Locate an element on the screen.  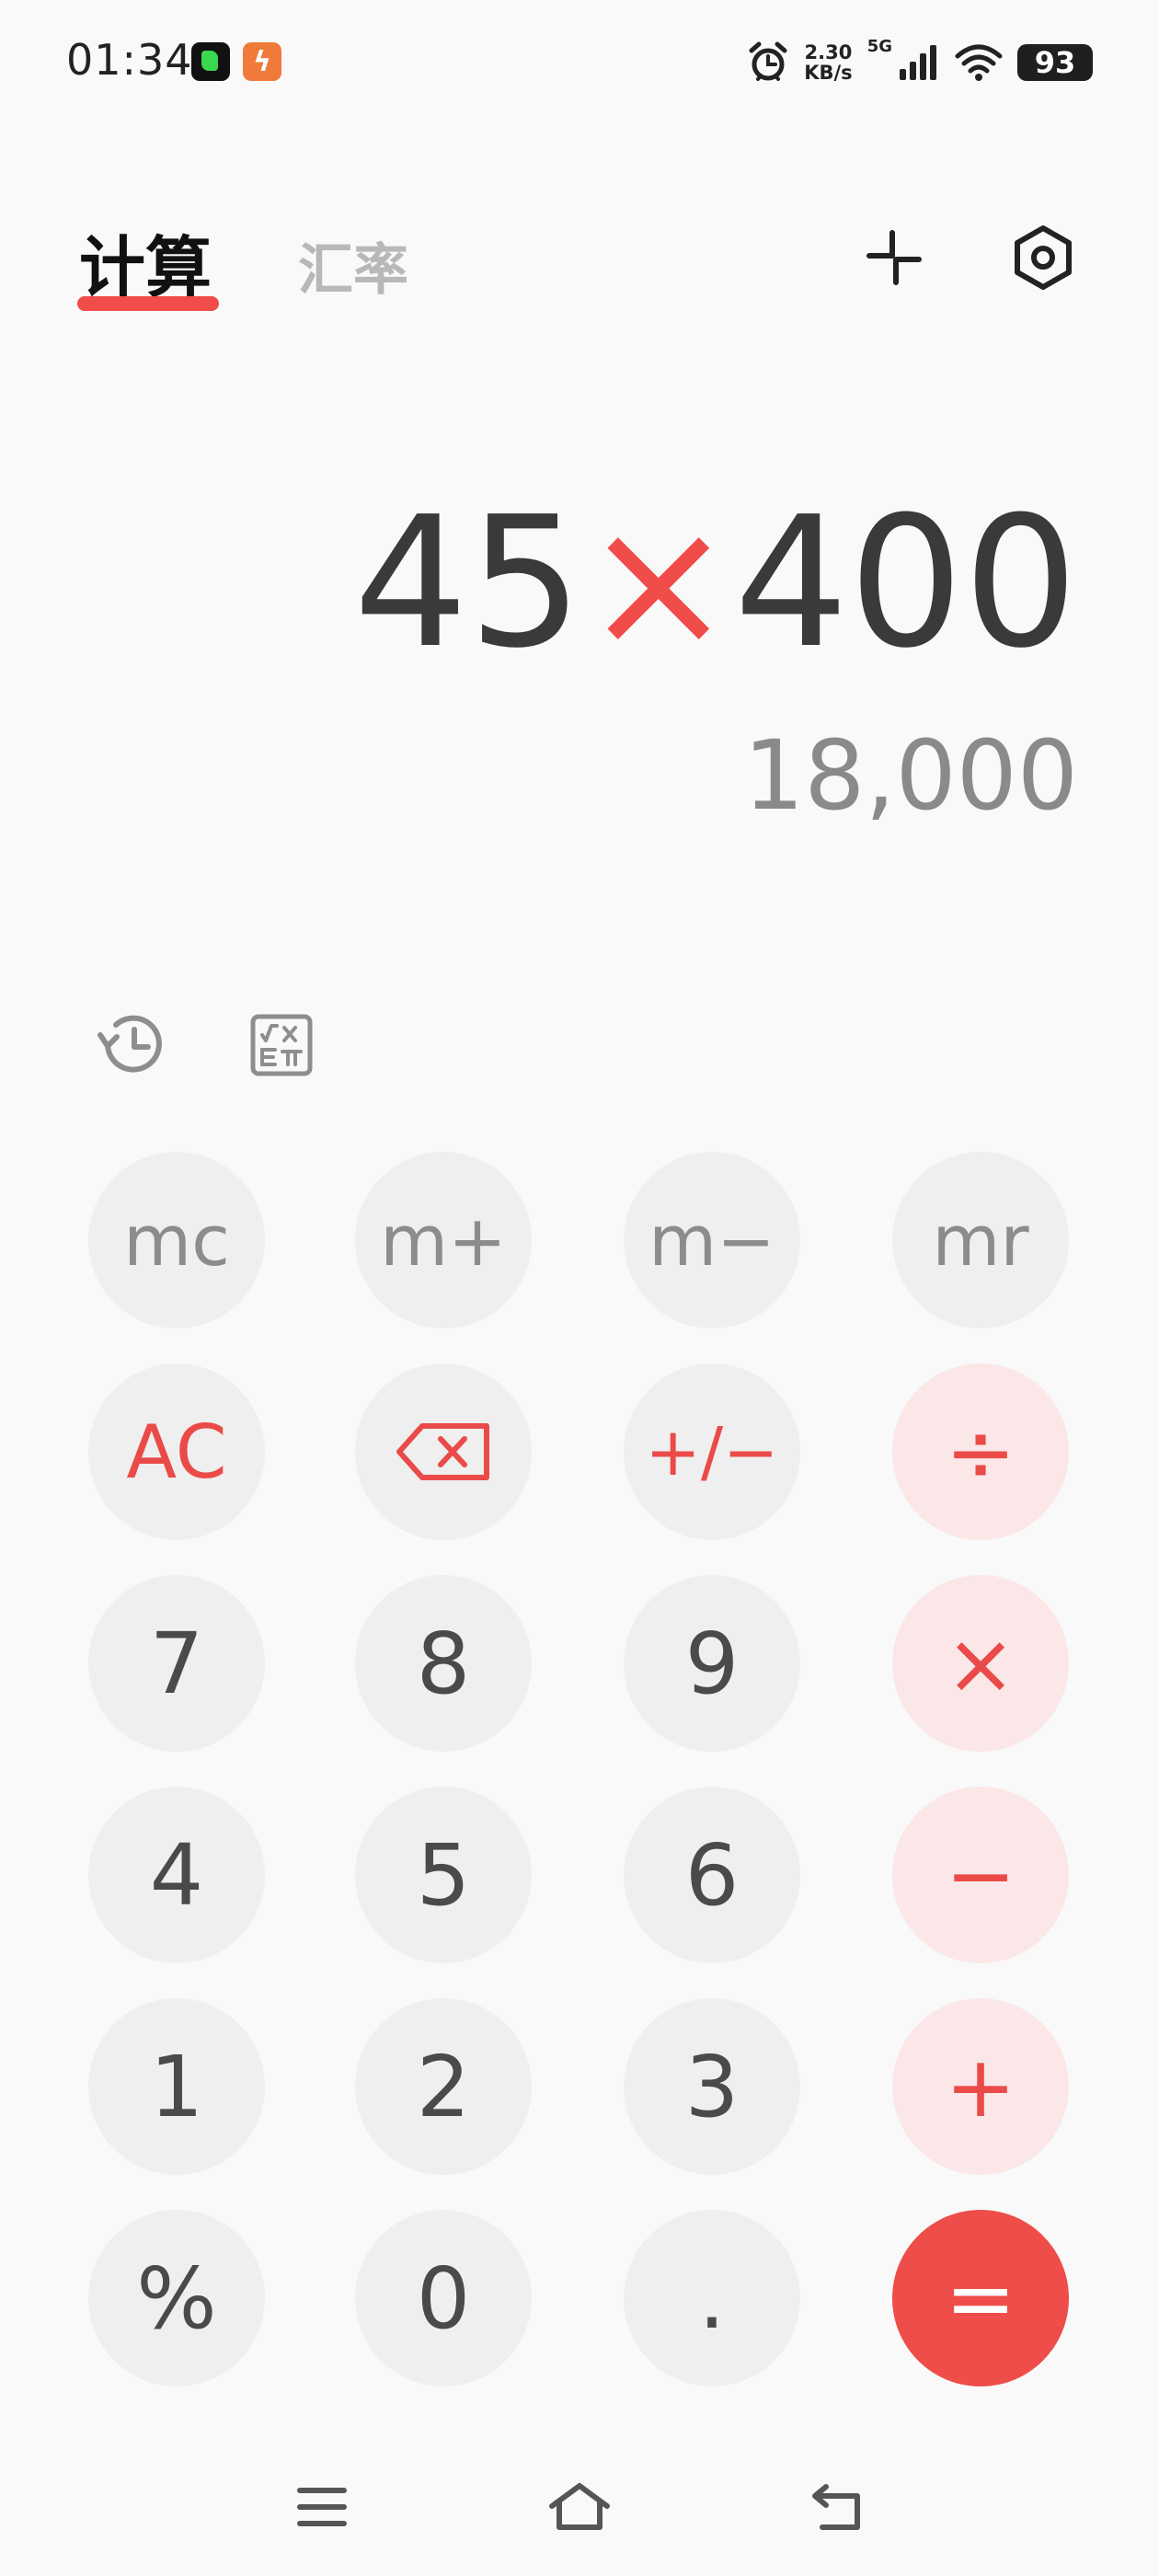
multiply-button: × is located at coordinates (980, 1663).